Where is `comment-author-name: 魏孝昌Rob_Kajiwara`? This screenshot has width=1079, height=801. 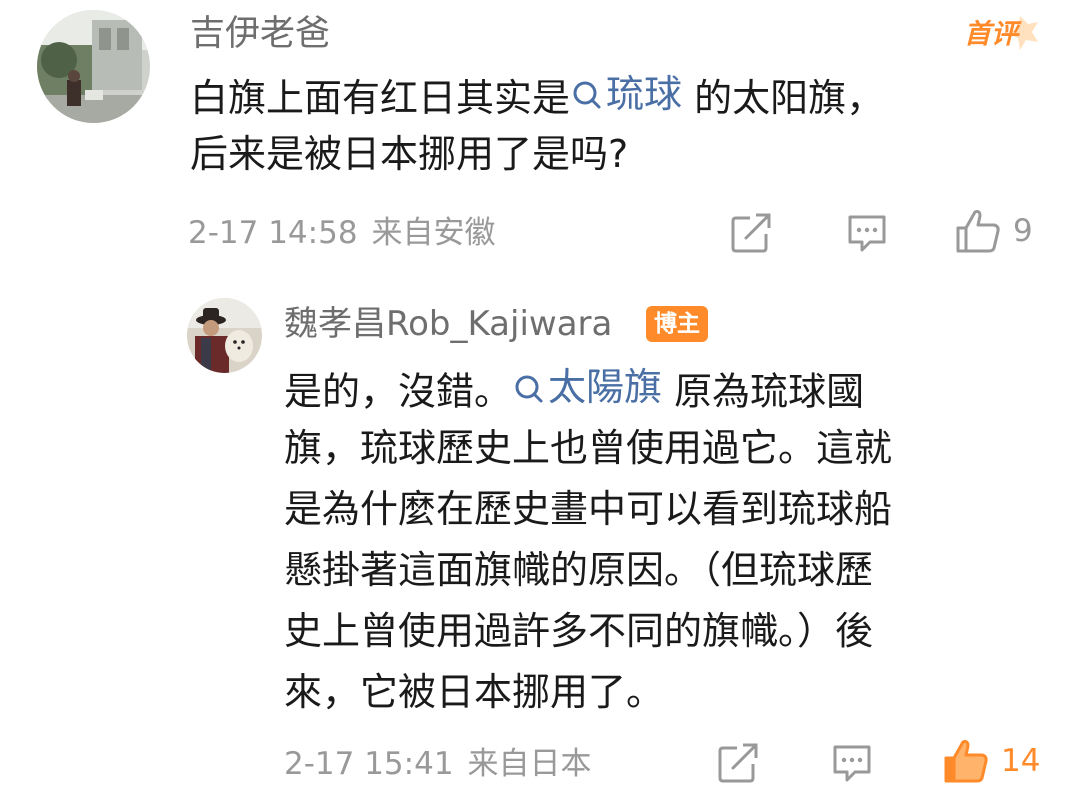 comment-author-name: 魏孝昌Rob_Kajiwara is located at coordinates (448, 324).